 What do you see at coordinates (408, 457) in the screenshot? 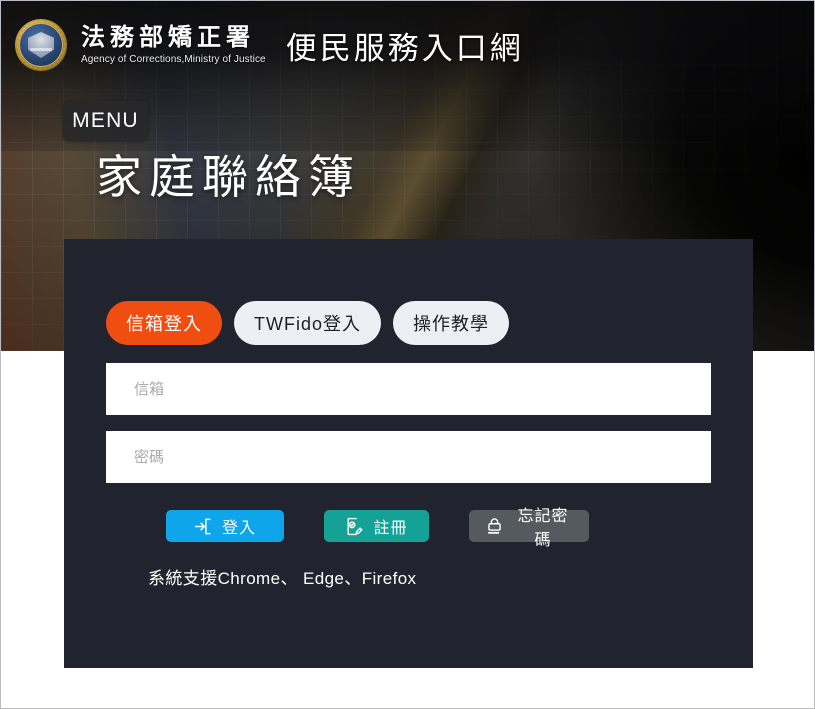
I see `password-input` at bounding box center [408, 457].